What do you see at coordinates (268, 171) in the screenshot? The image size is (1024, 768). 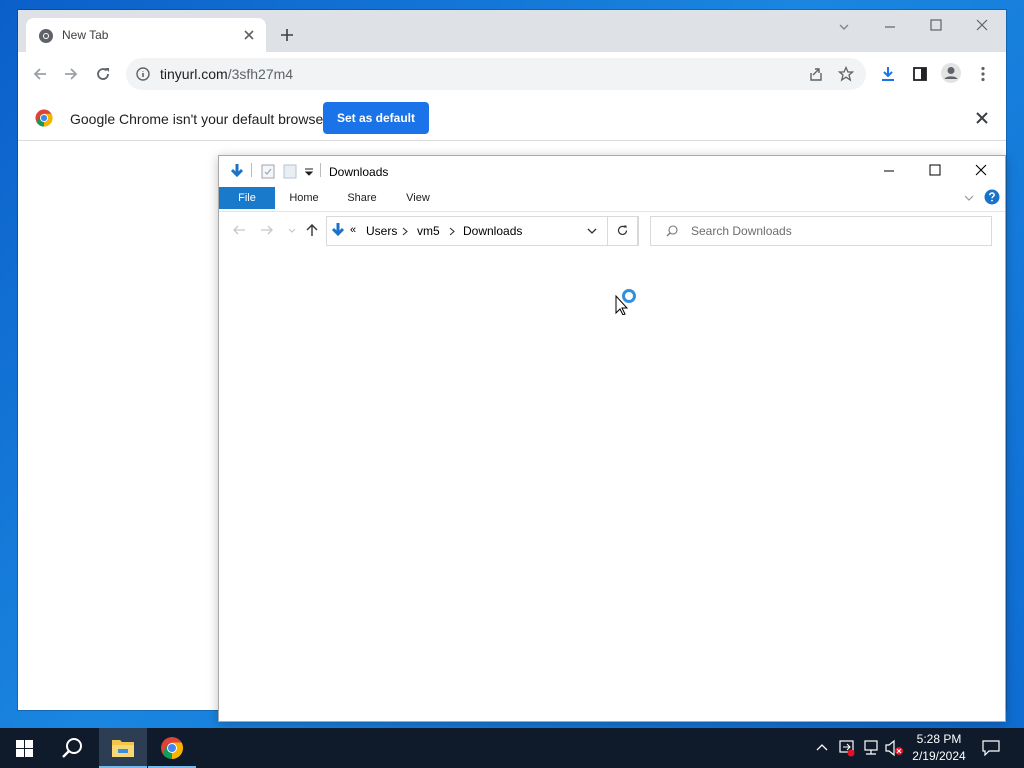 I see `properties-icon` at bounding box center [268, 171].